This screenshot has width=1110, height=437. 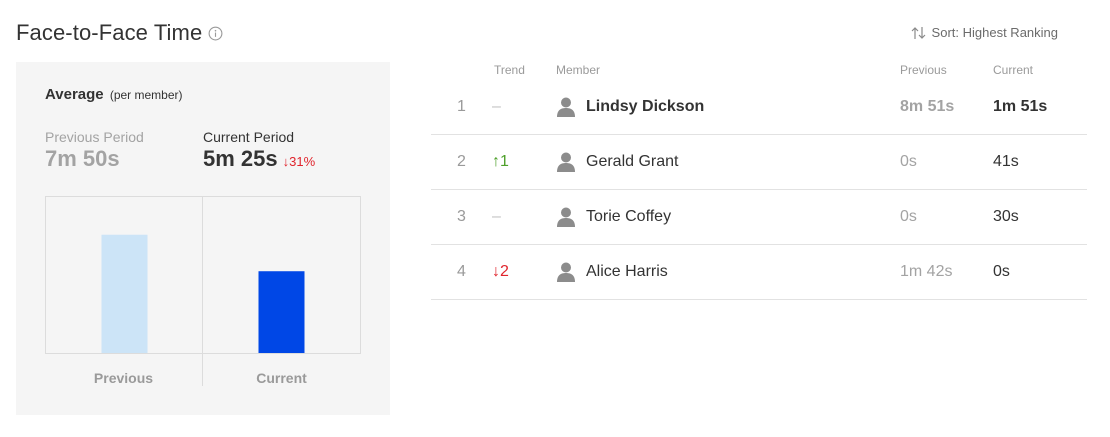 What do you see at coordinates (299, 161) in the screenshot?
I see `change-badge: ↓31%` at bounding box center [299, 161].